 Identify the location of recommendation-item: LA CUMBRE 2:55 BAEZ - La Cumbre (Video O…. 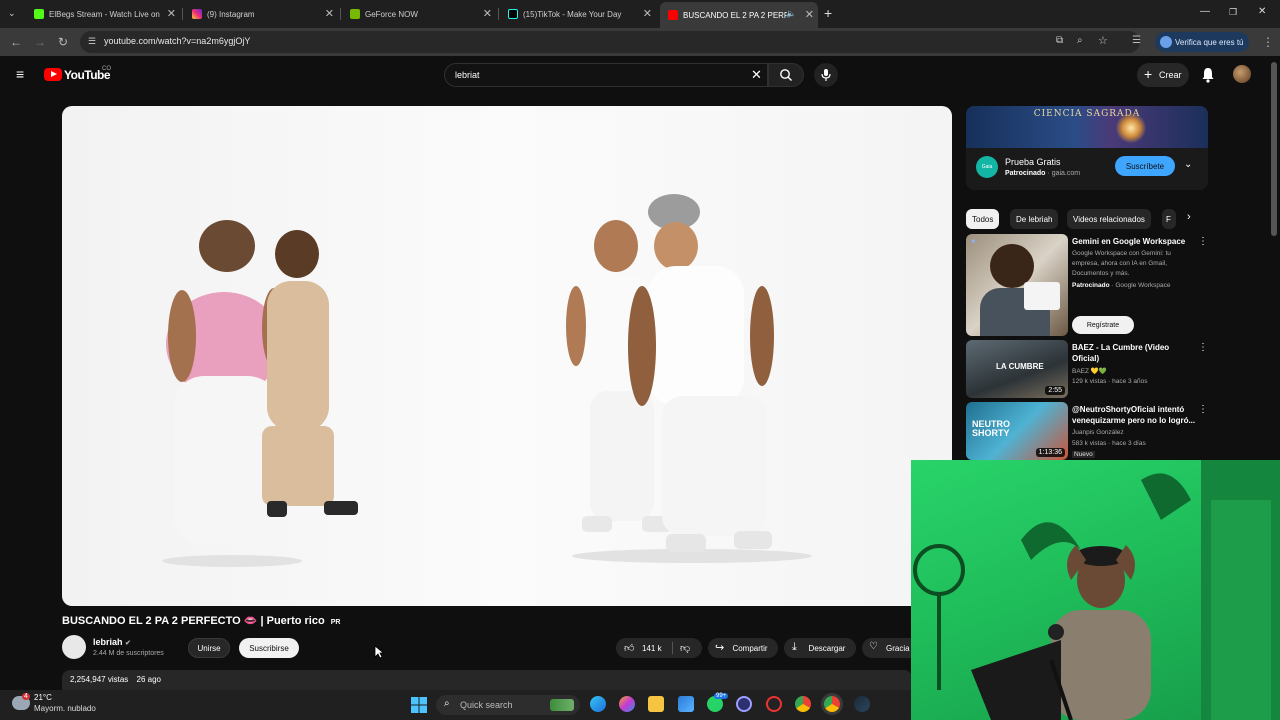
(1088, 369).